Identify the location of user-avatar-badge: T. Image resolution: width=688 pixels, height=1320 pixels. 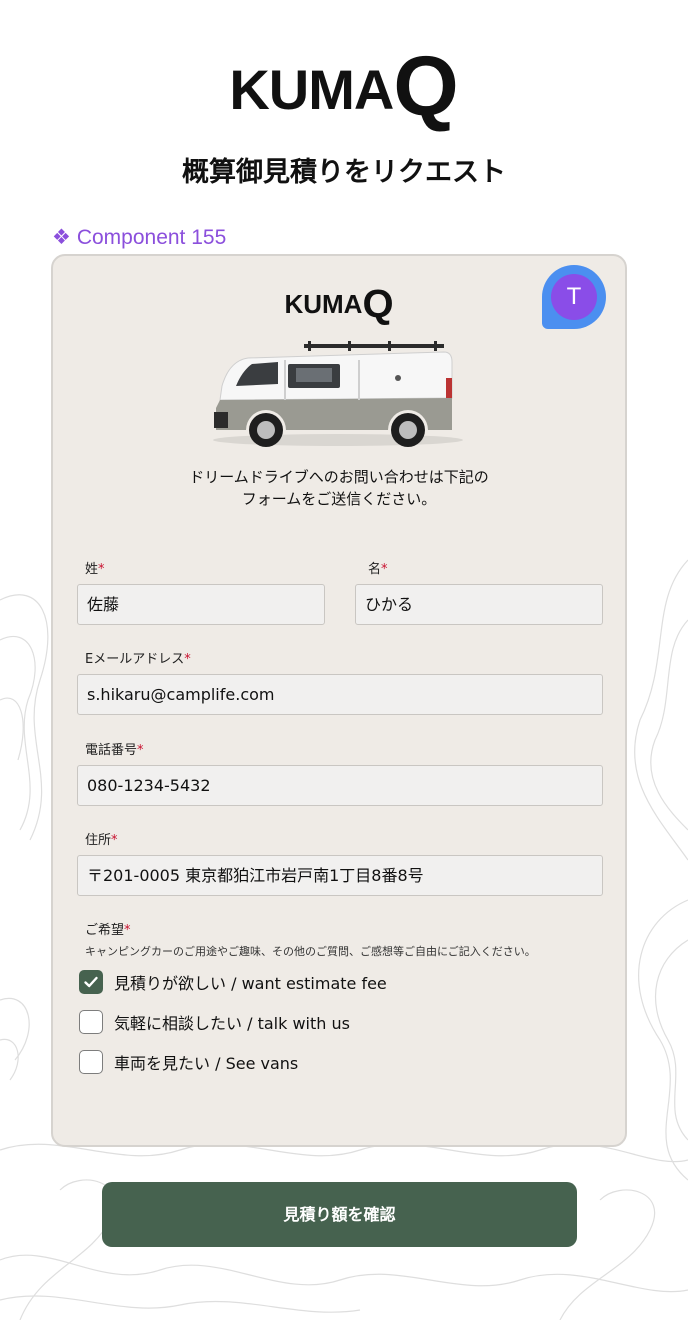
(574, 297).